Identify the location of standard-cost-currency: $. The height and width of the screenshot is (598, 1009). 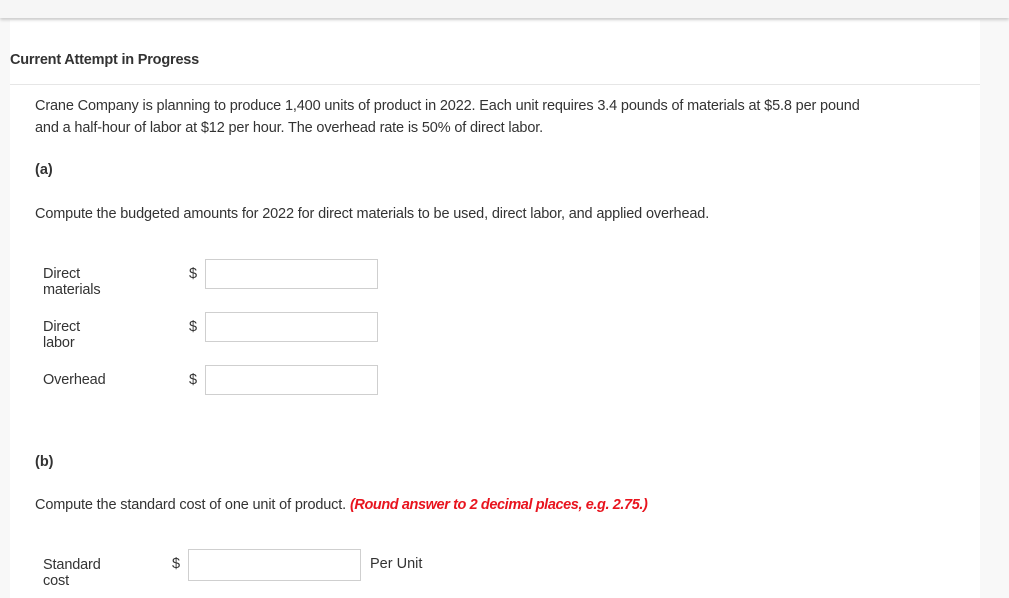
(176, 564).